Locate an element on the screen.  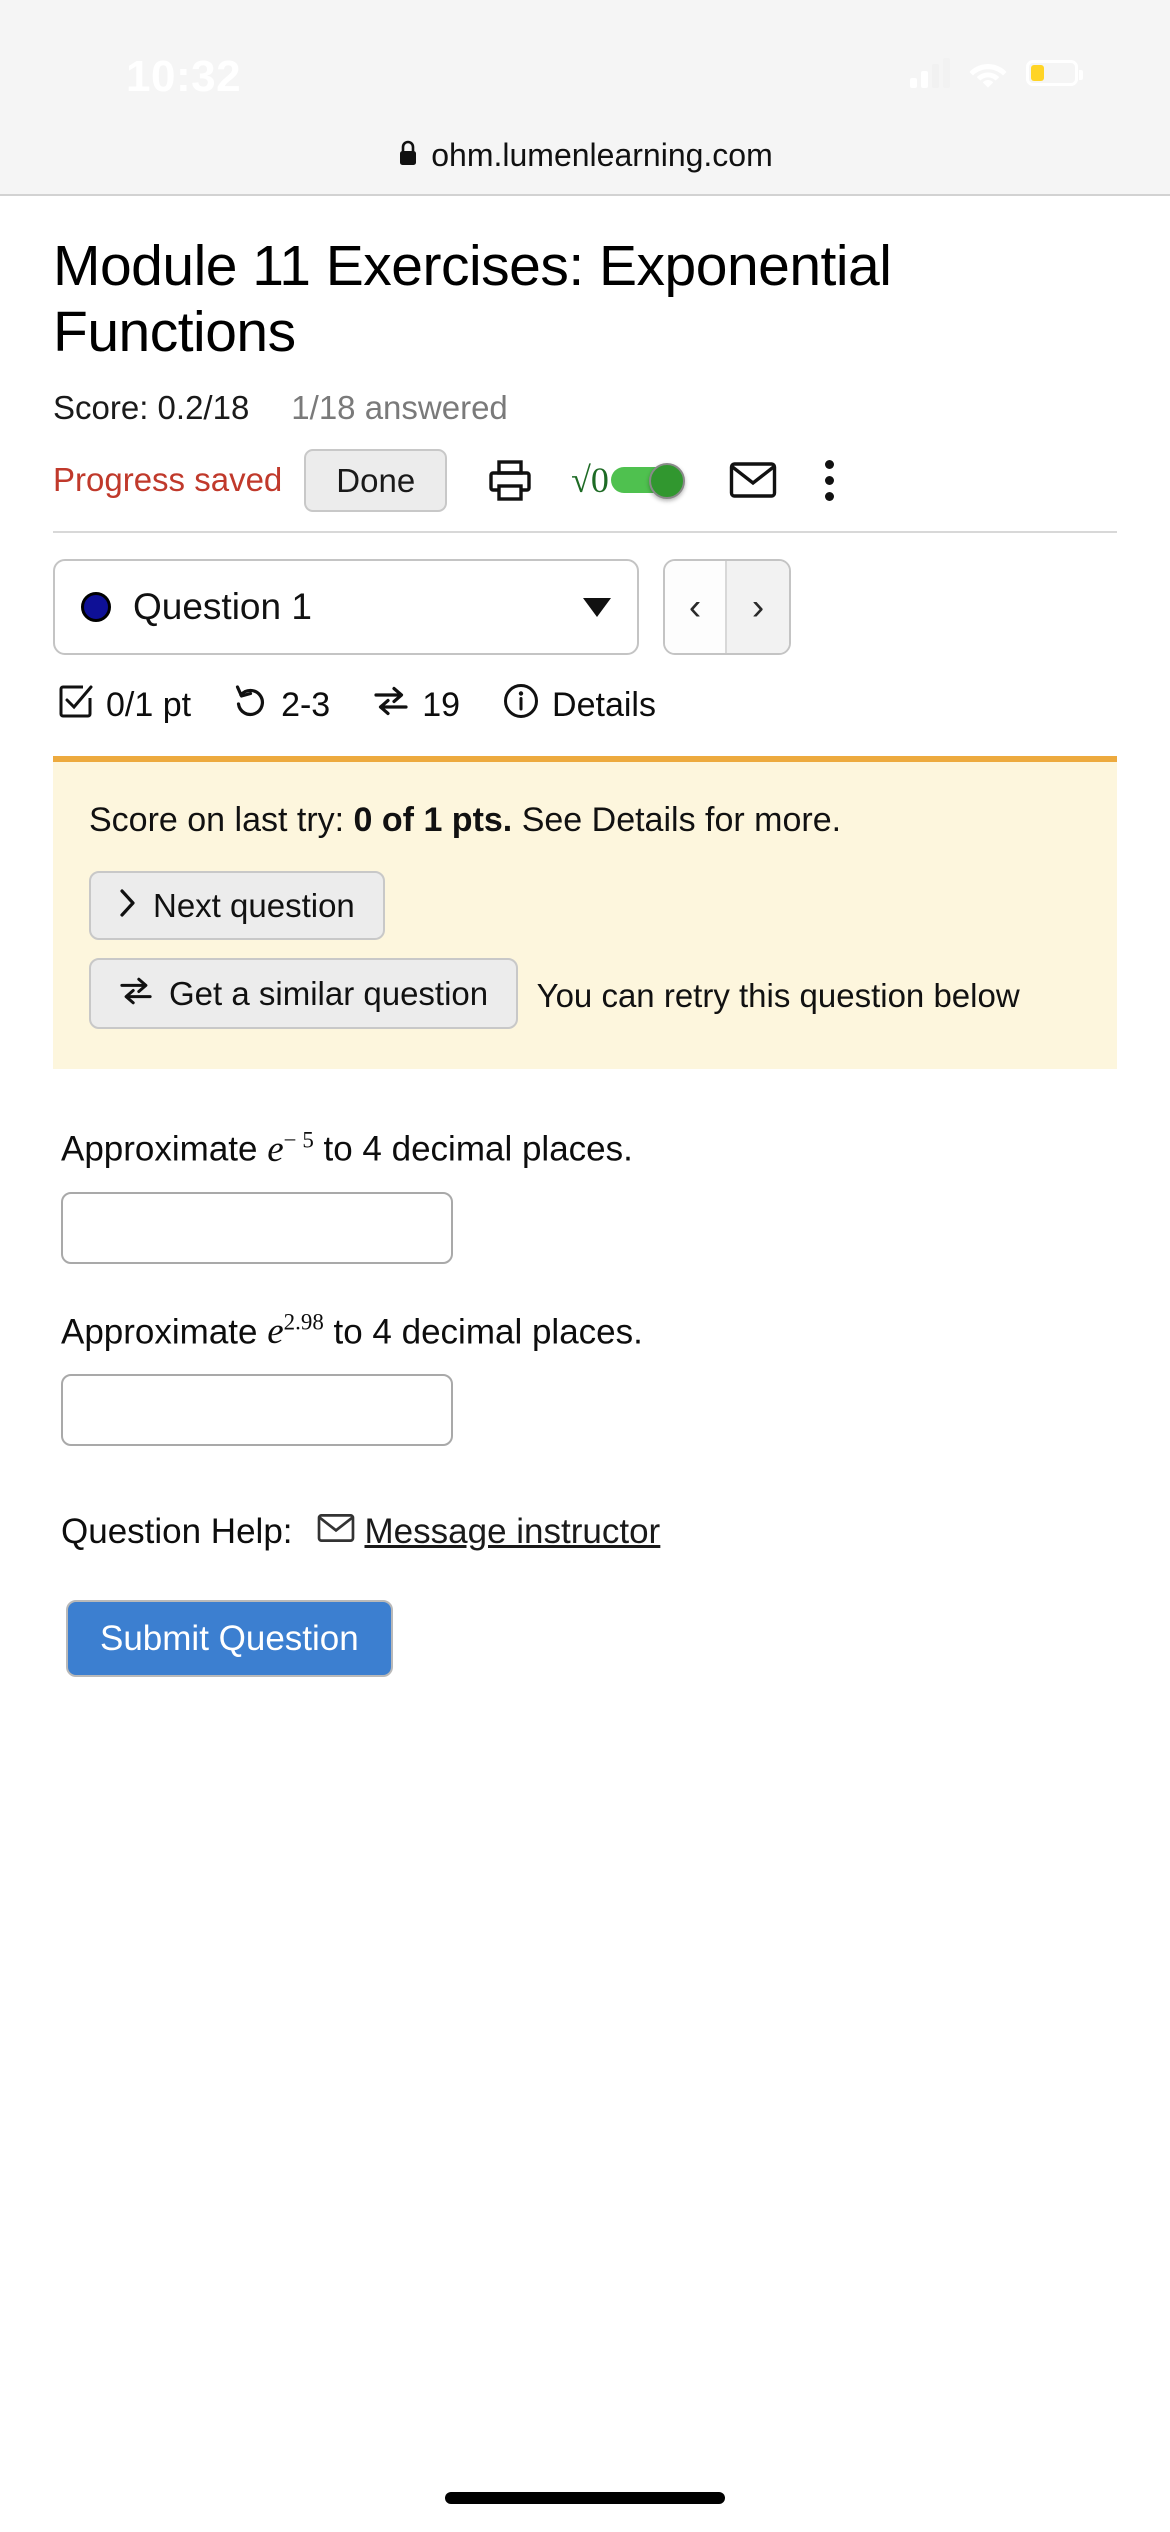
assessment-toolbar: Progress saved Done √0 is located at coordinates (585, 480).